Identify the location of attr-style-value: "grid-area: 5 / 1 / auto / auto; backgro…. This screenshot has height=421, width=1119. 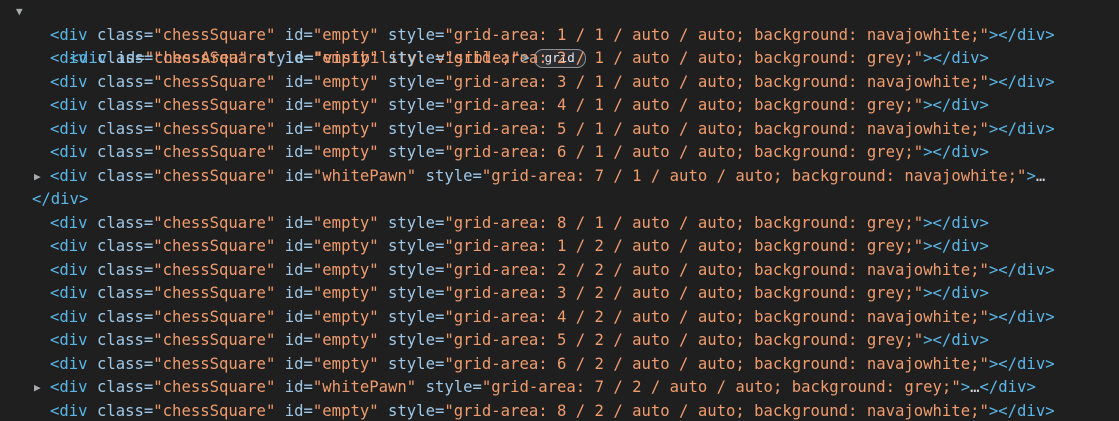
(716, 128).